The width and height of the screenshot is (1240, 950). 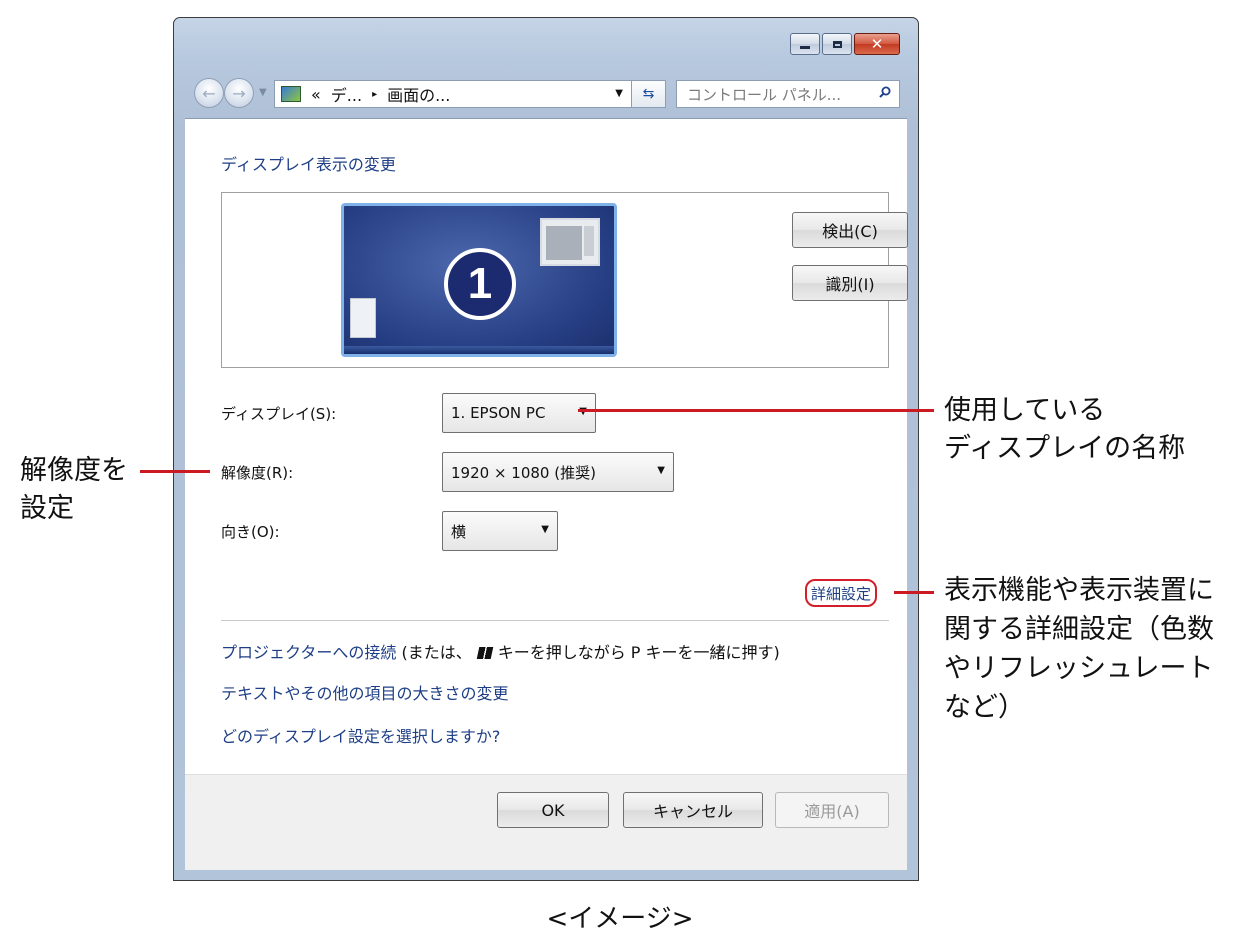 What do you see at coordinates (453, 94) in the screenshot?
I see `address-bar: « デ... ▸ 画面の... ▼` at bounding box center [453, 94].